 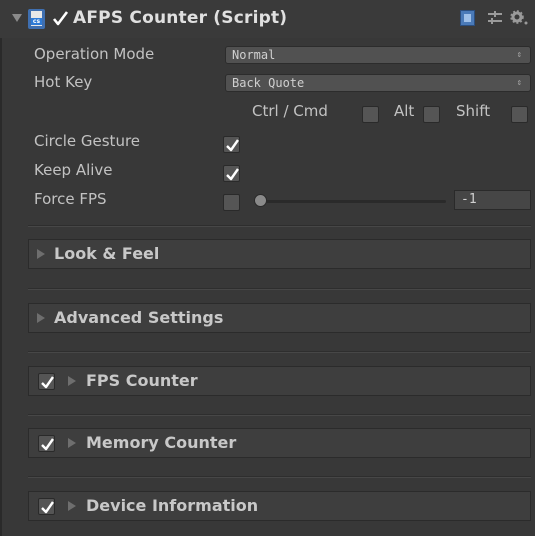 What do you see at coordinates (36, 19) in the screenshot?
I see `cs-script-icon: cs` at bounding box center [36, 19].